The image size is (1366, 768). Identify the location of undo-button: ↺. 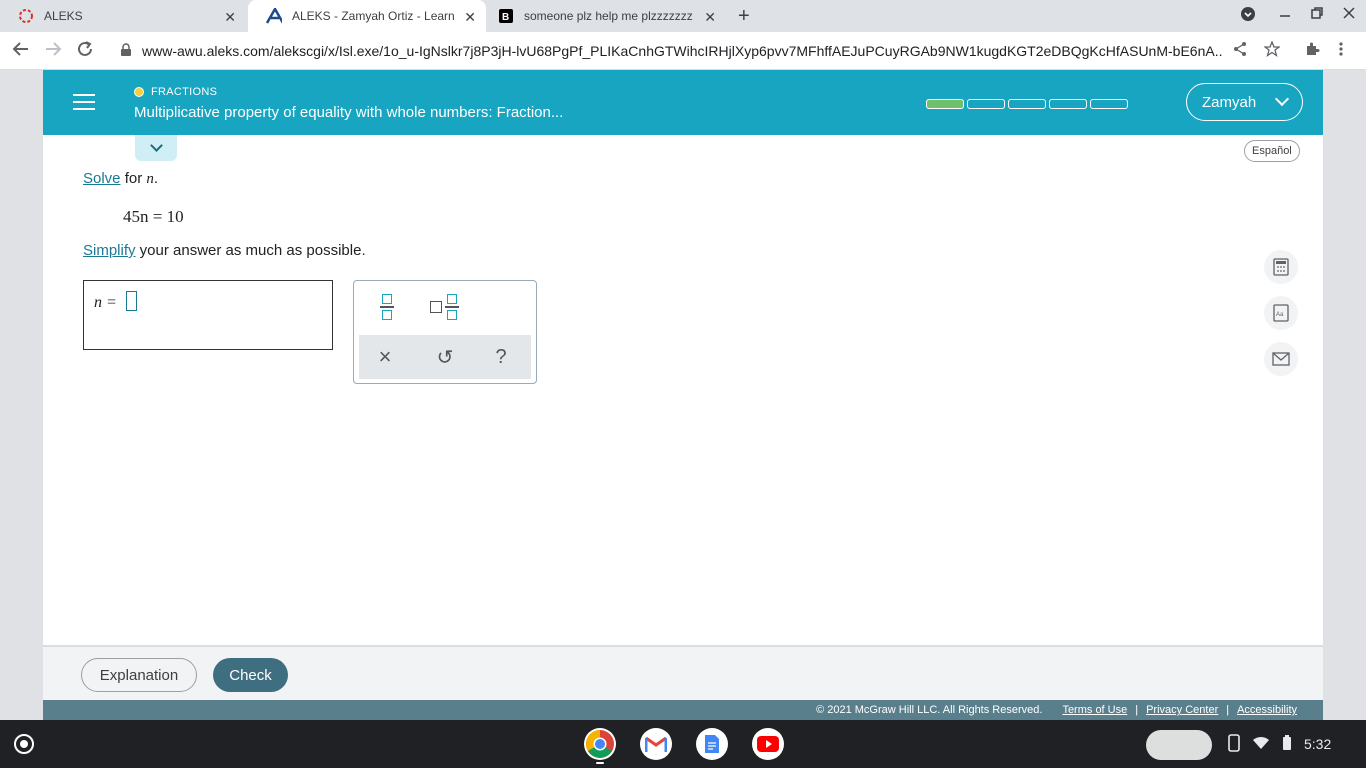
(445, 357).